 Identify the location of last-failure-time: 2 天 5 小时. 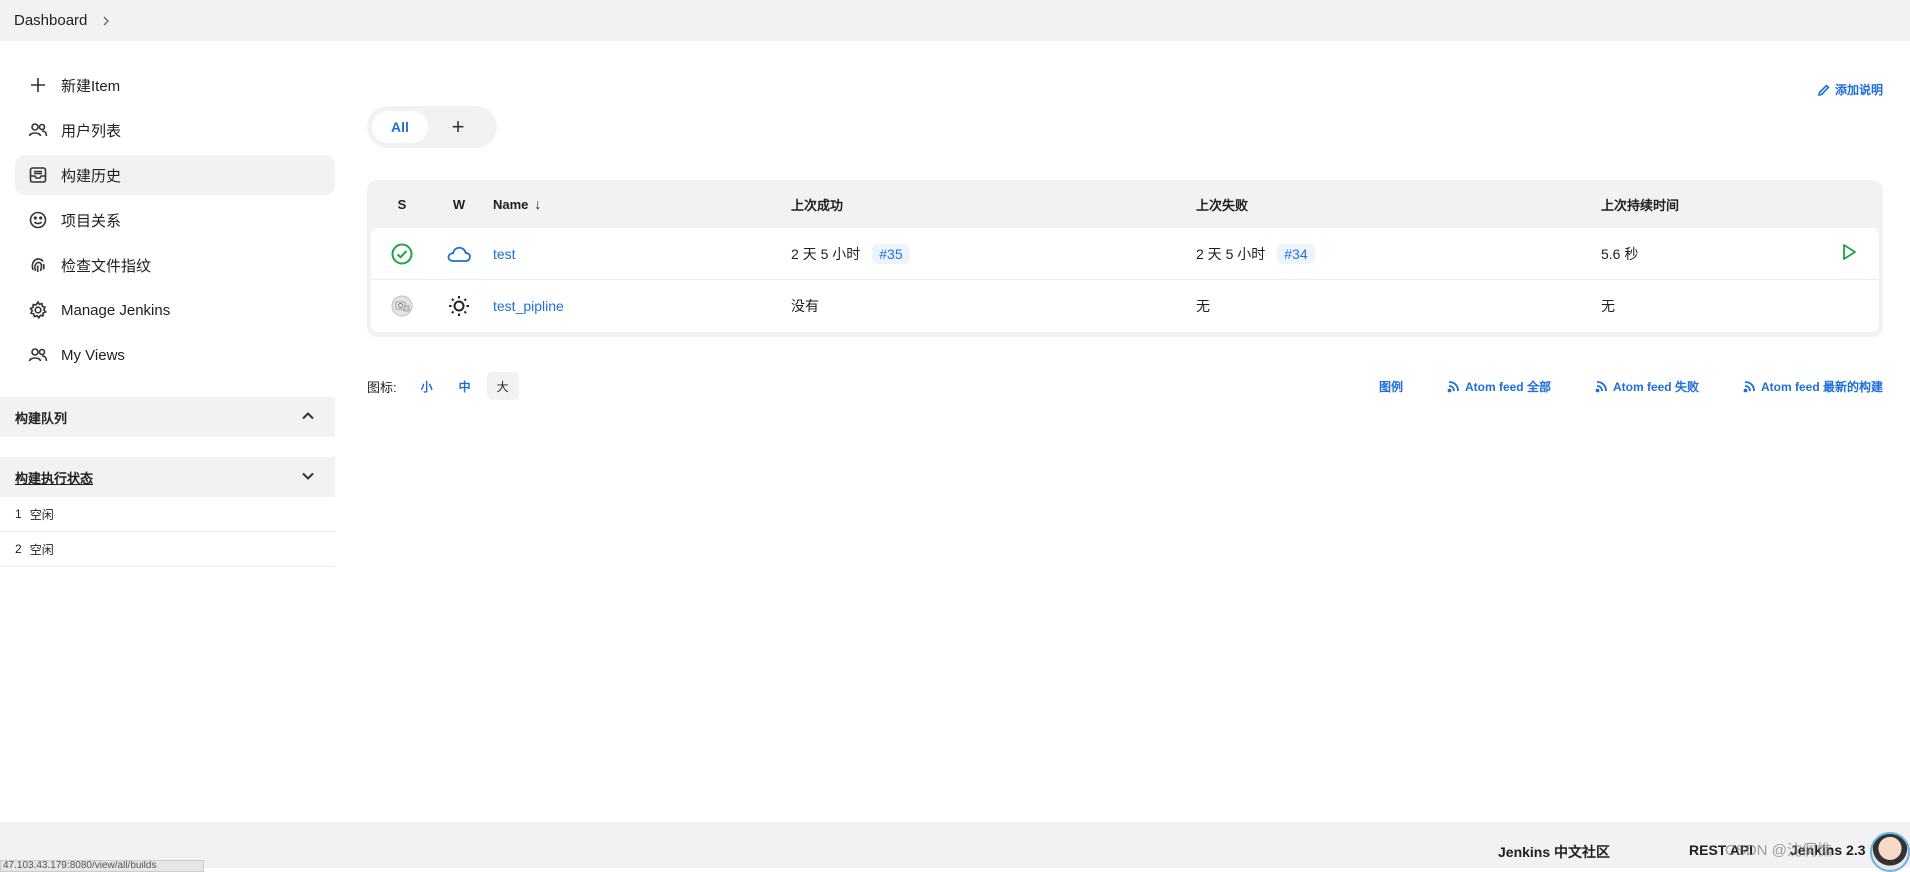
(1231, 253).